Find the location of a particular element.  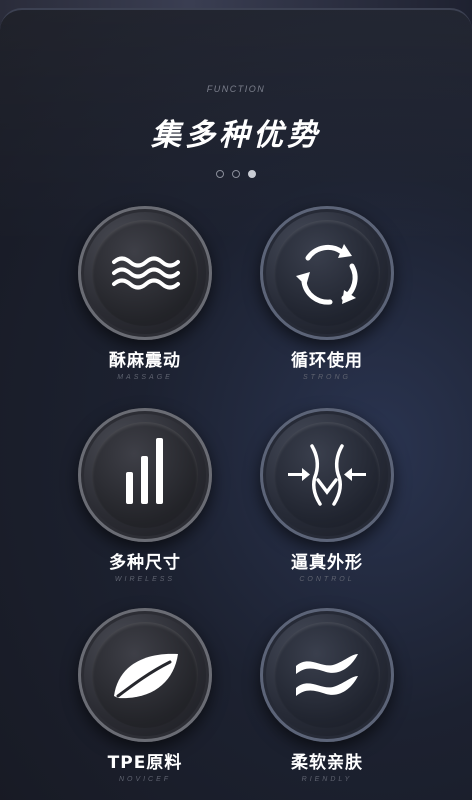

size-bars-icon is located at coordinates (144, 471).